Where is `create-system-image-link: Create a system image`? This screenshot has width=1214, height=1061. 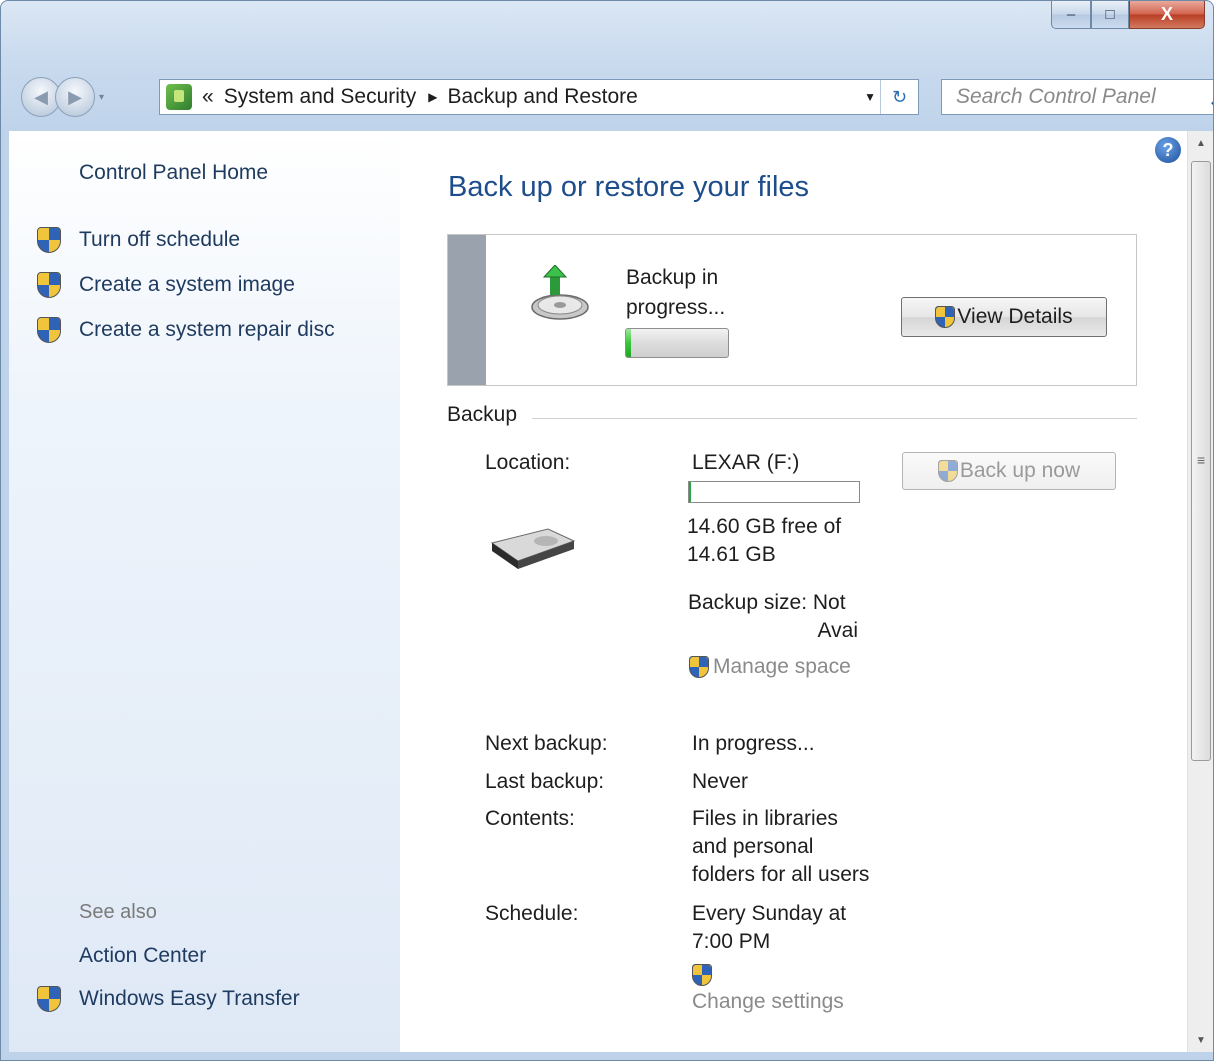 create-system-image-link: Create a system image is located at coordinates (166, 285).